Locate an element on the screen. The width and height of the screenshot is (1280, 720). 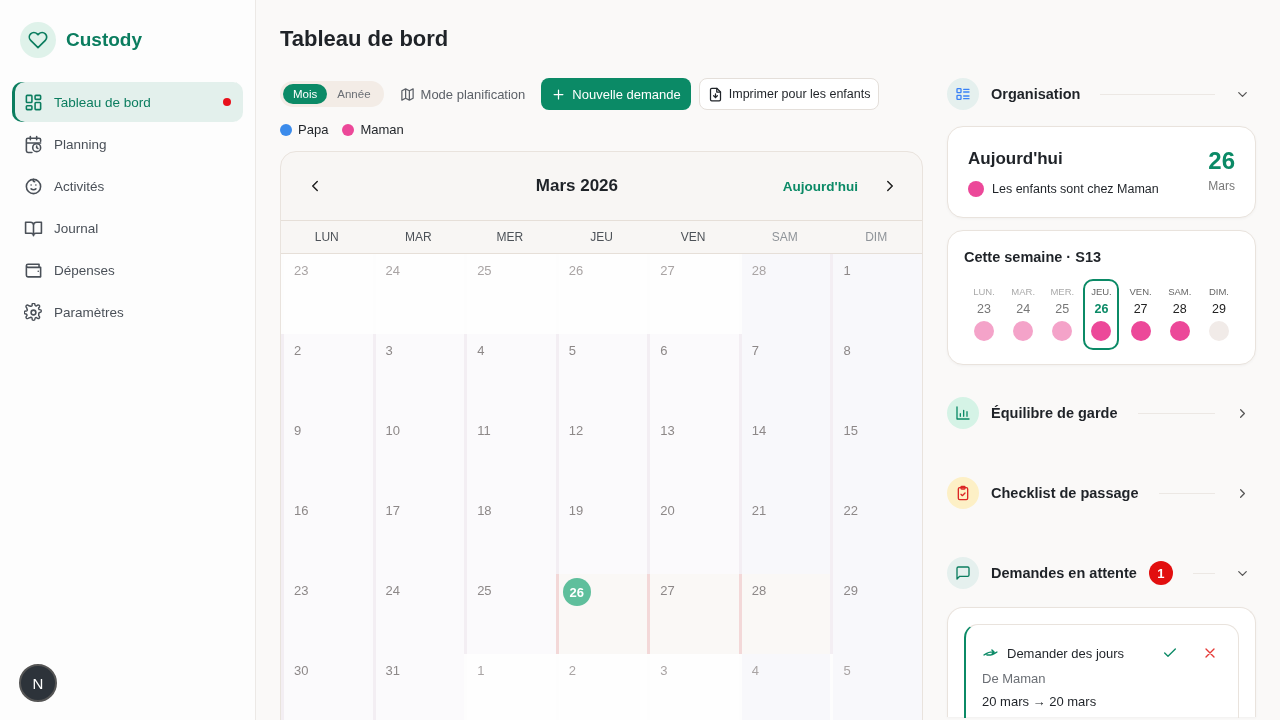
smiley-face-icon is located at coordinates (33, 186).